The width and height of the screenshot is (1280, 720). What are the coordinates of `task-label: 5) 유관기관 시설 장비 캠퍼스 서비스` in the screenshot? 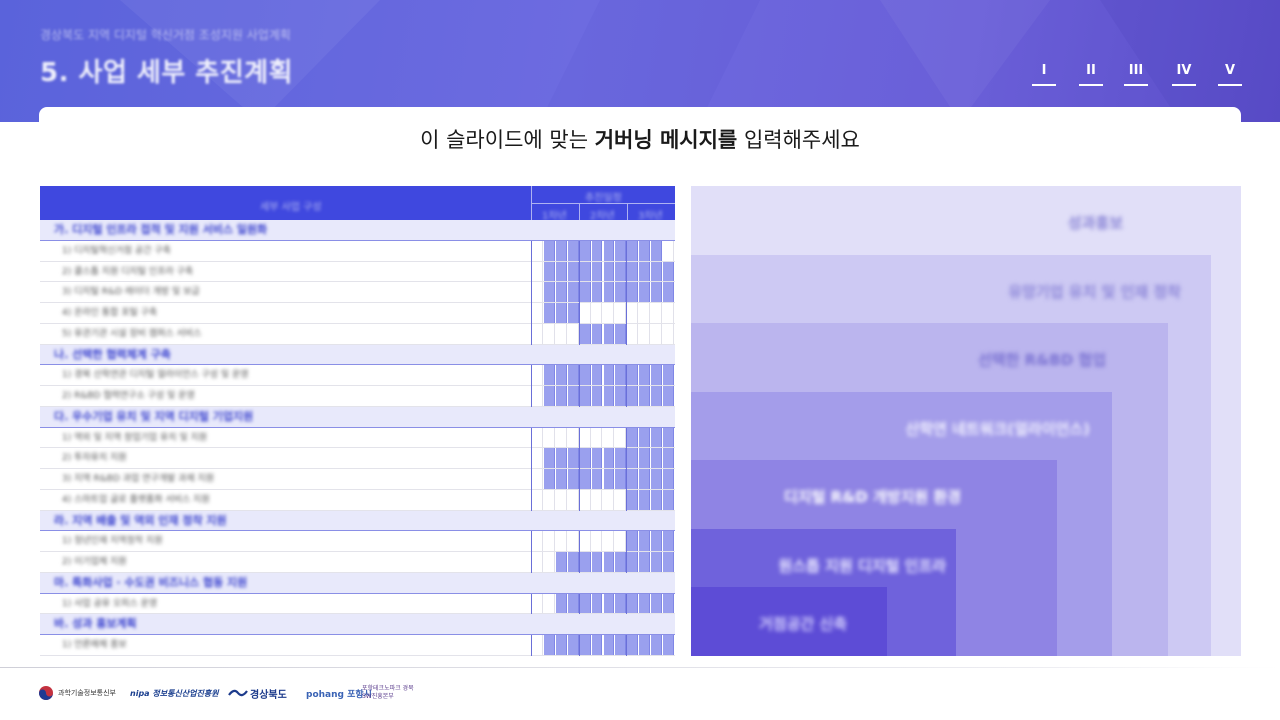 It's located at (132, 333).